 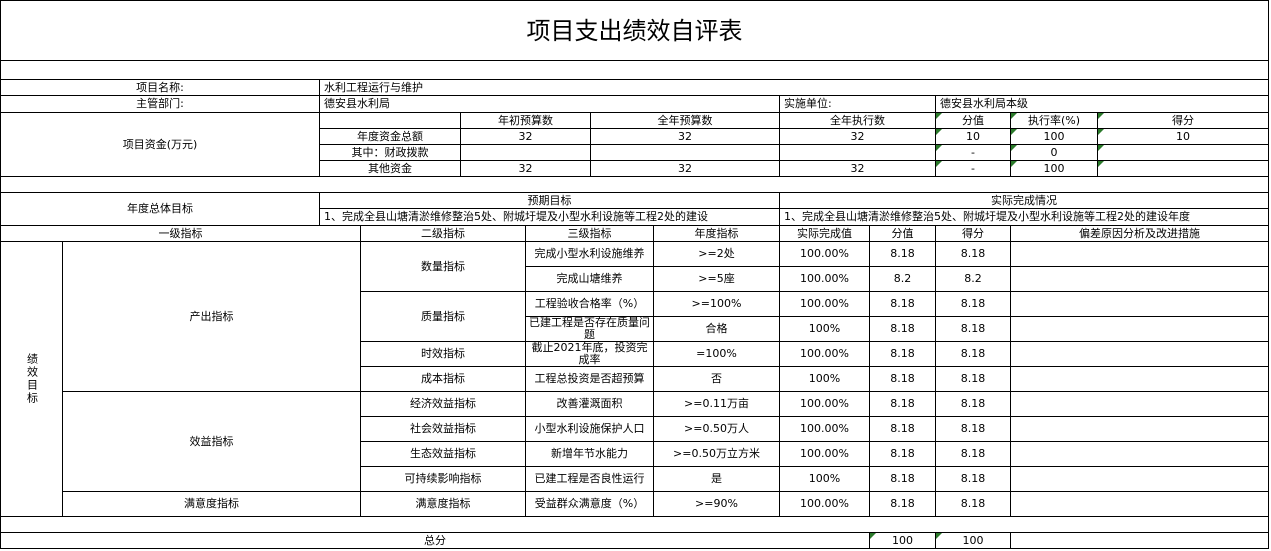 What do you see at coordinates (716, 379) in the screenshot?
I see `annual-target: 否` at bounding box center [716, 379].